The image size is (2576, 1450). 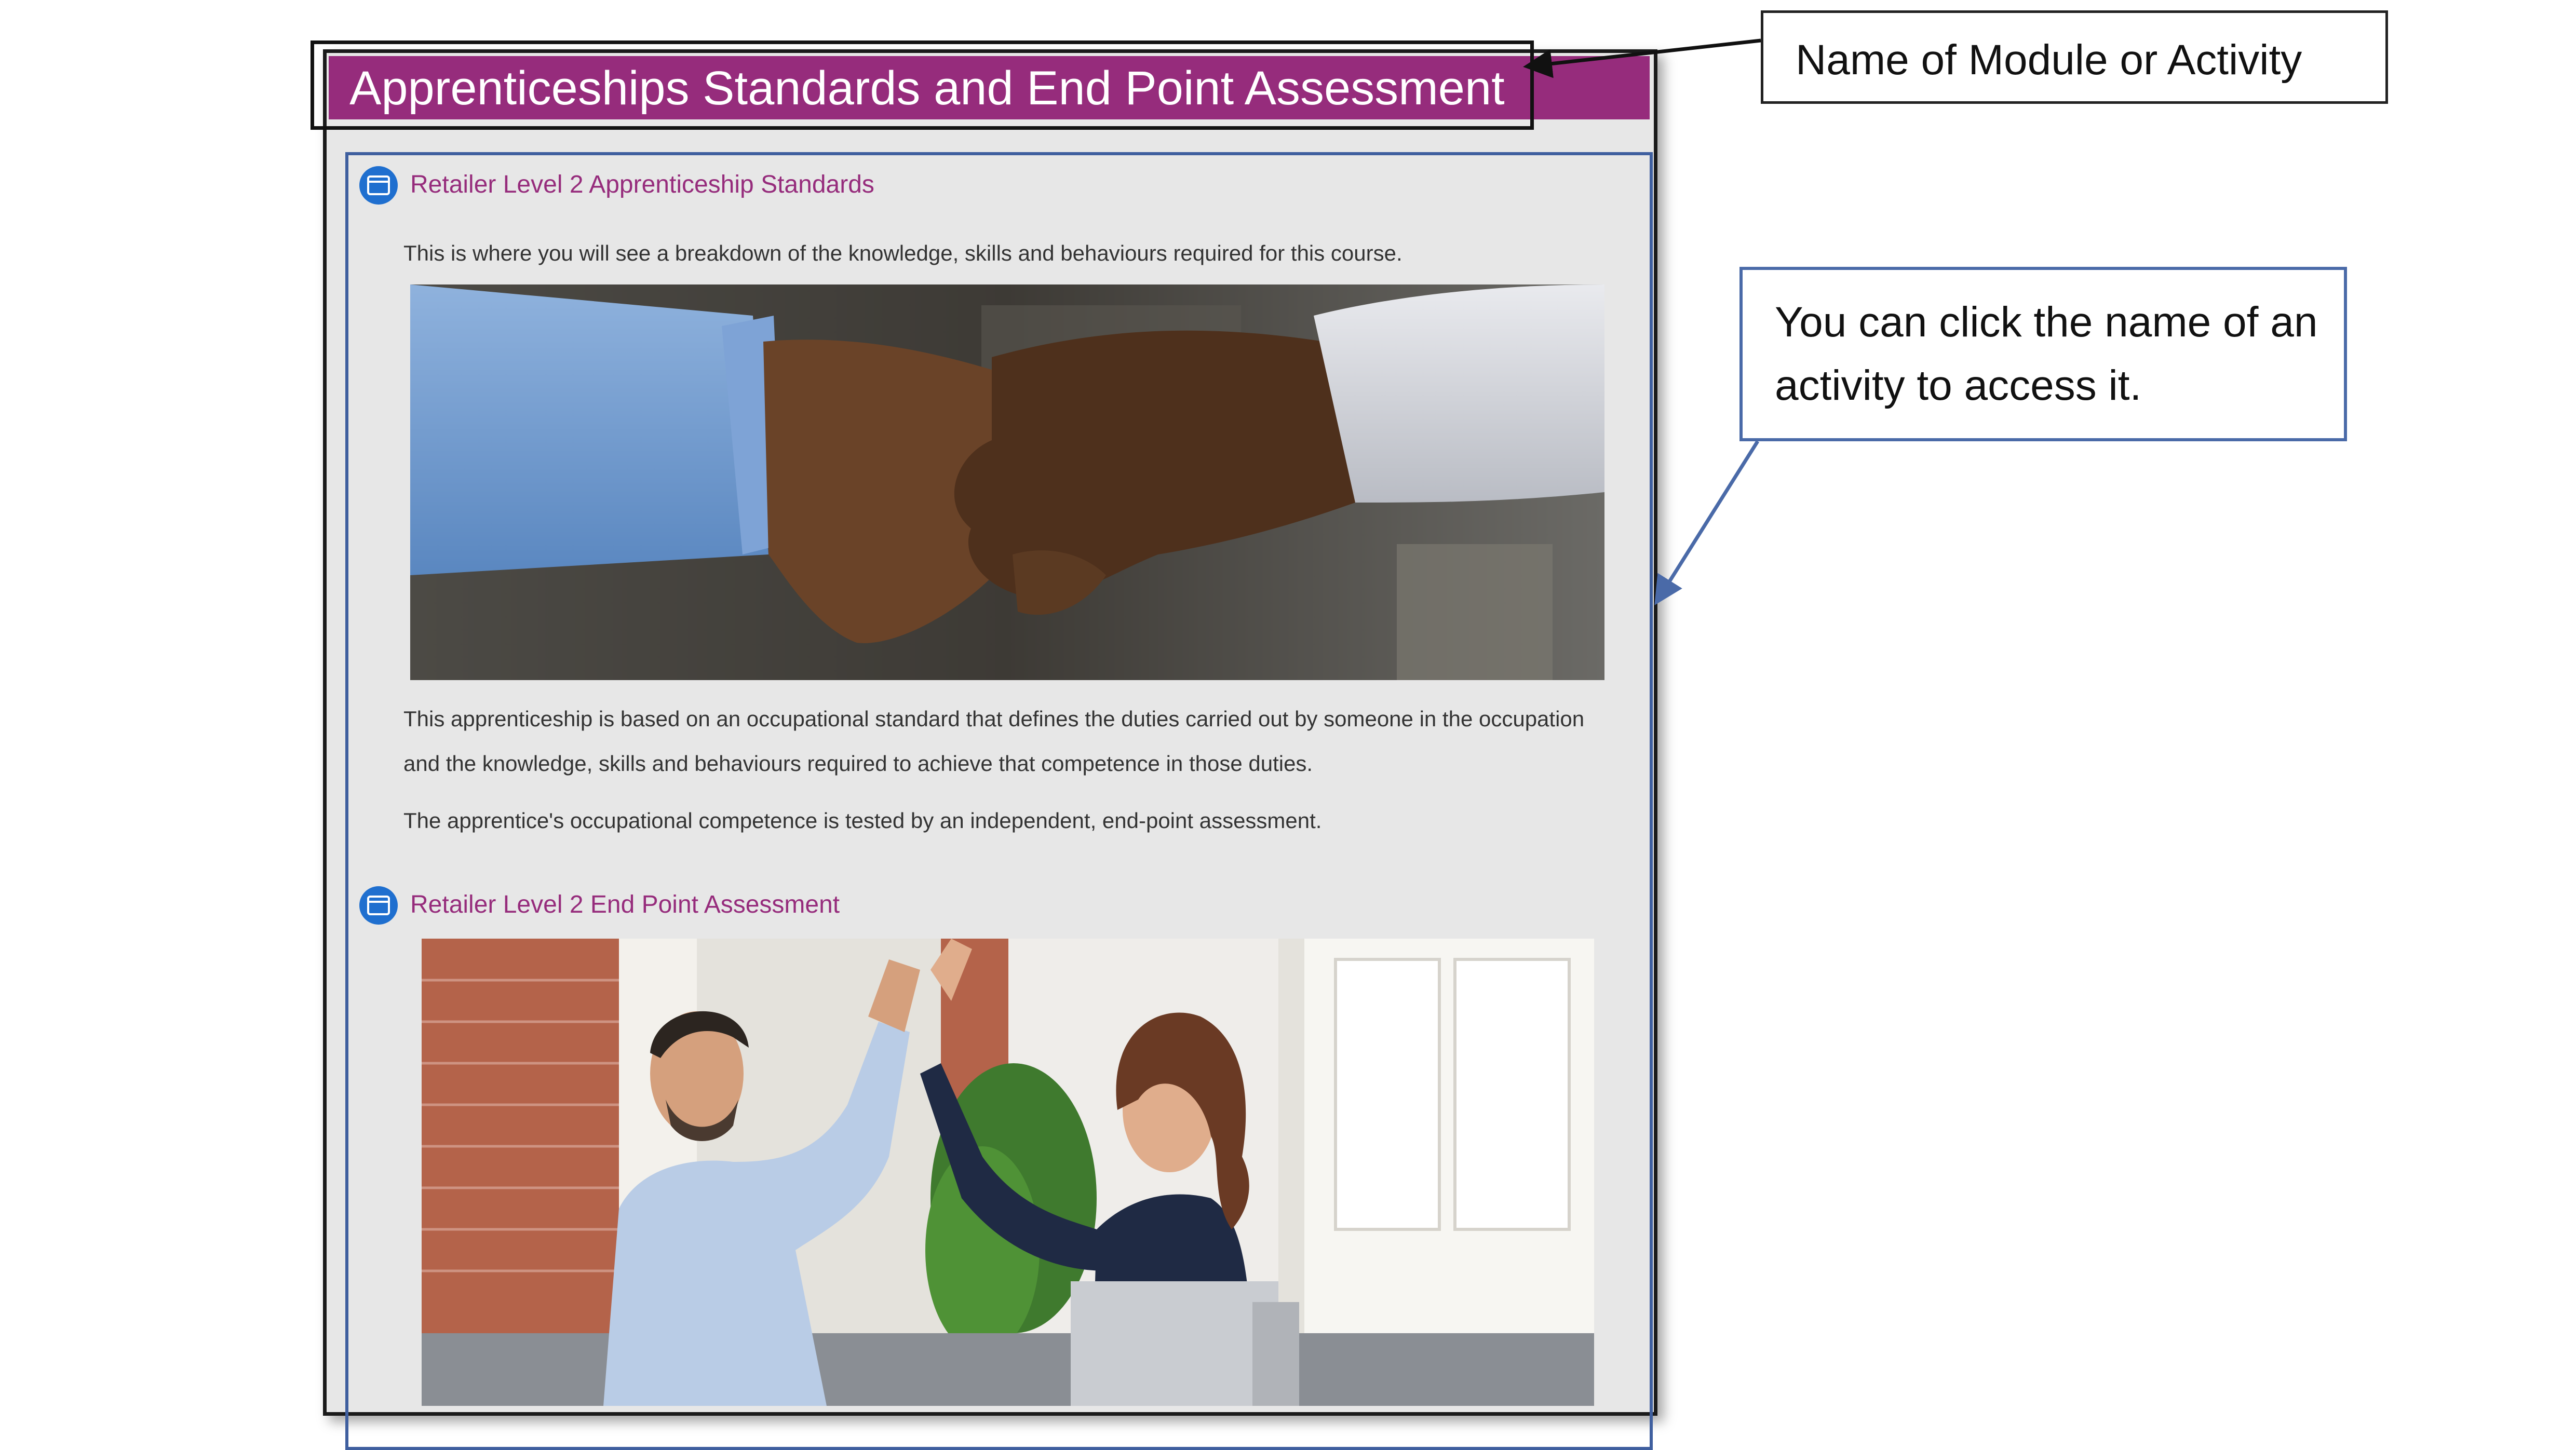 What do you see at coordinates (1706, 522) in the screenshot?
I see `click-hint-arrow` at bounding box center [1706, 522].